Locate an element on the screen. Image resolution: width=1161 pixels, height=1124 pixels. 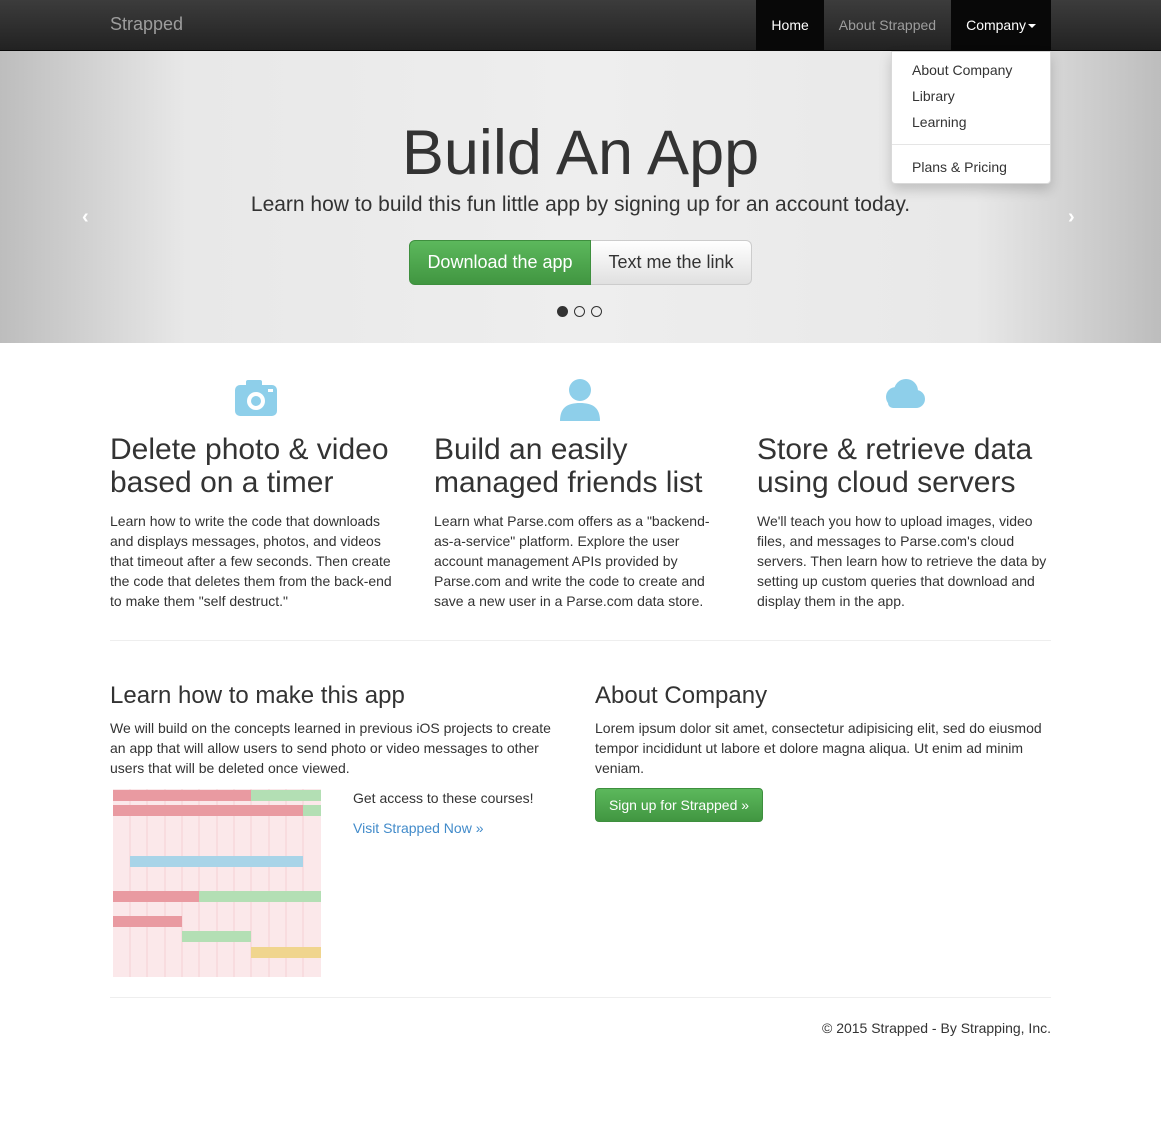
hero-button-group: Download the app Text me the link is located at coordinates (580, 262).